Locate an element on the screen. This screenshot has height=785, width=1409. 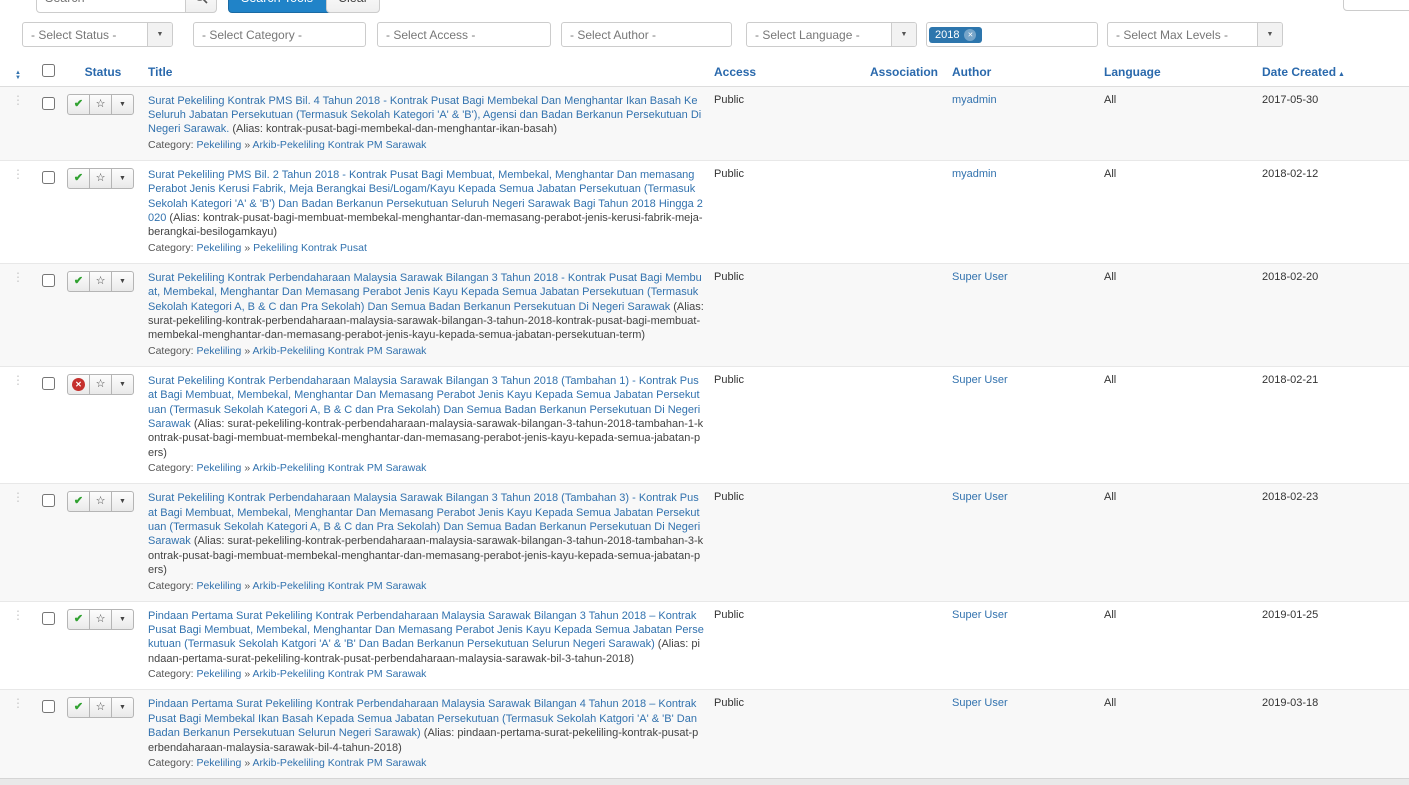
publish-status-icon: ✕ is located at coordinates (78, 384).